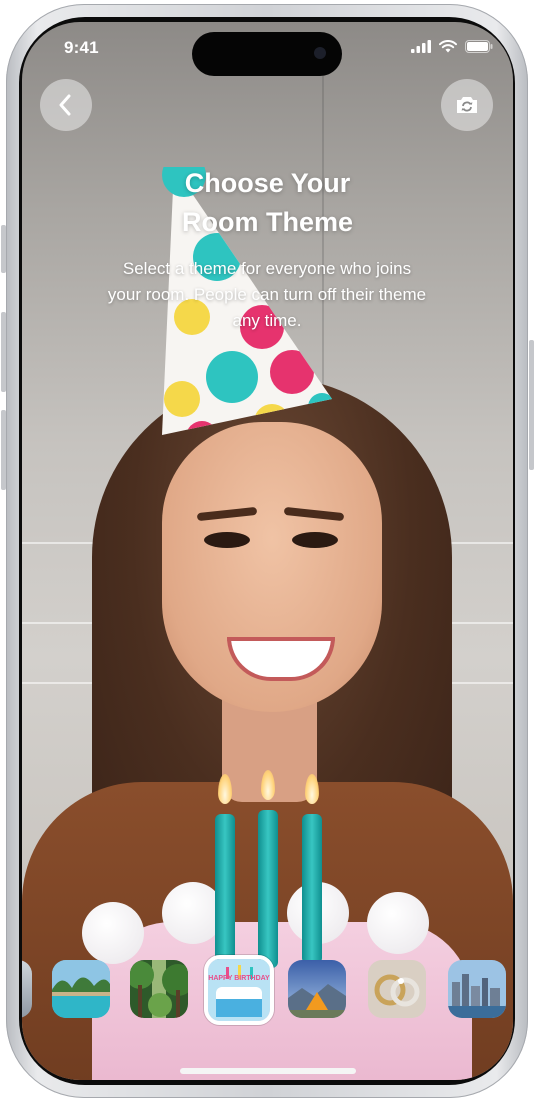 Image resolution: width=535 pixels, height=1102 pixels. I want to click on battery-icon, so click(479, 46).